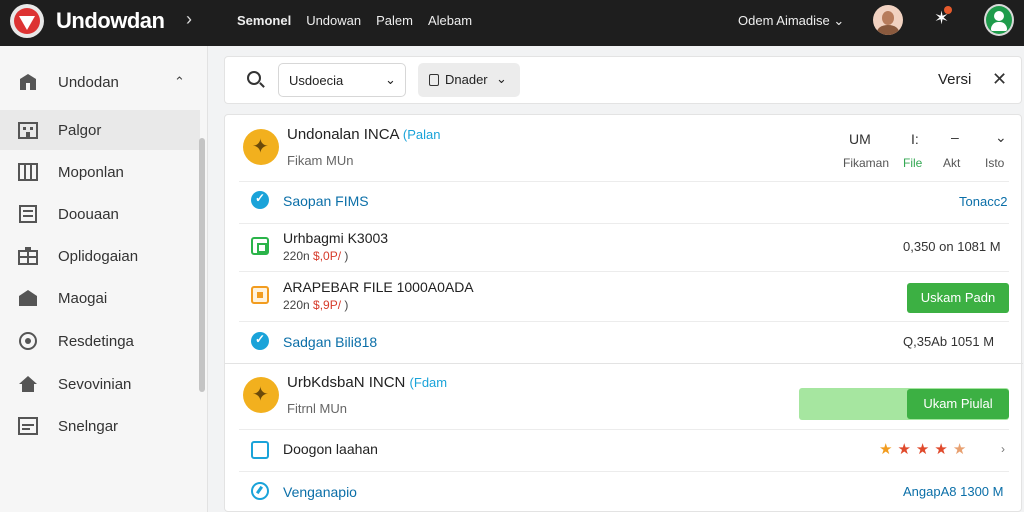 This screenshot has width=1024, height=512. Describe the element at coordinates (28, 426) in the screenshot. I see `mail-icon` at that location.